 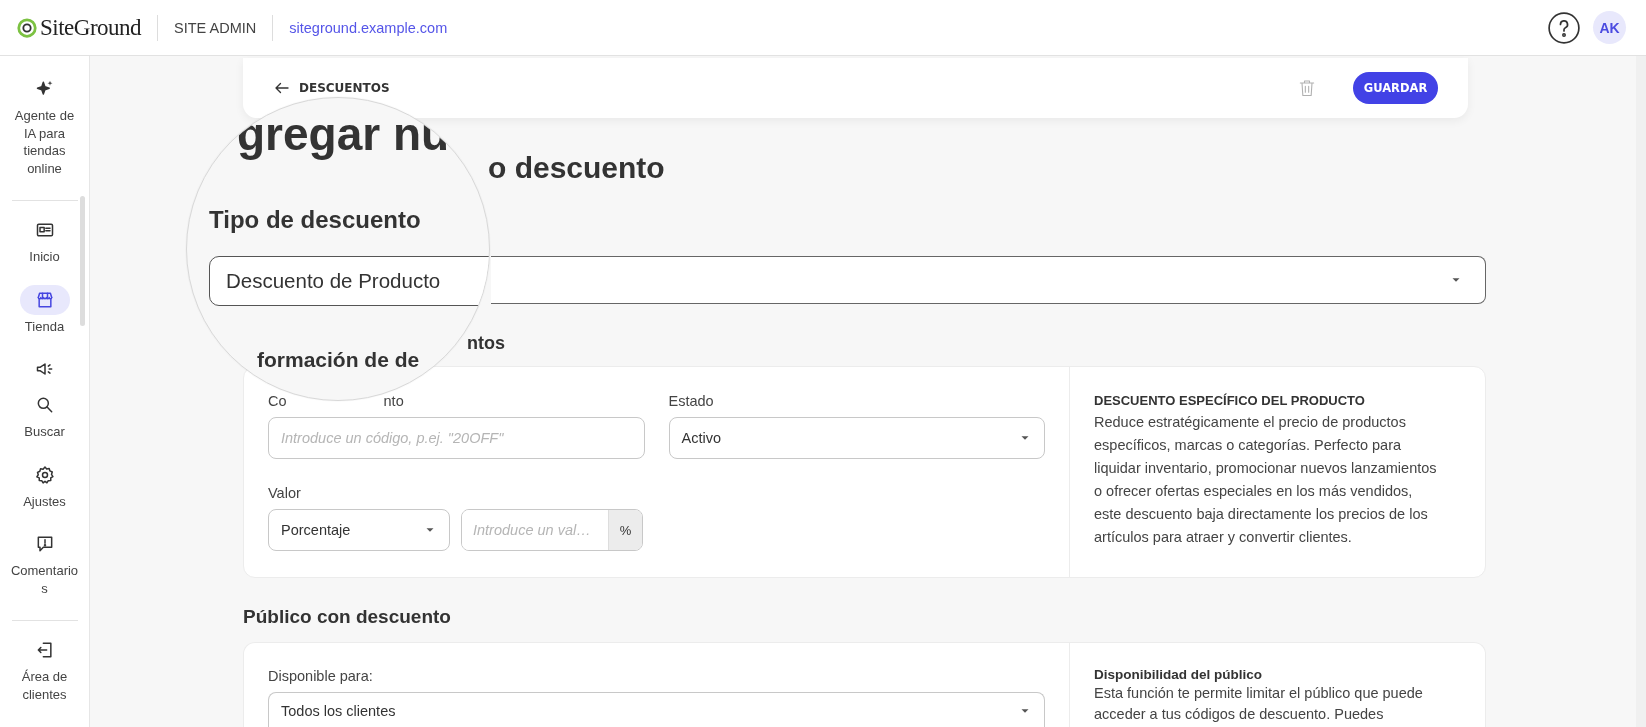 What do you see at coordinates (44, 474) in the screenshot?
I see `settings-icon` at bounding box center [44, 474].